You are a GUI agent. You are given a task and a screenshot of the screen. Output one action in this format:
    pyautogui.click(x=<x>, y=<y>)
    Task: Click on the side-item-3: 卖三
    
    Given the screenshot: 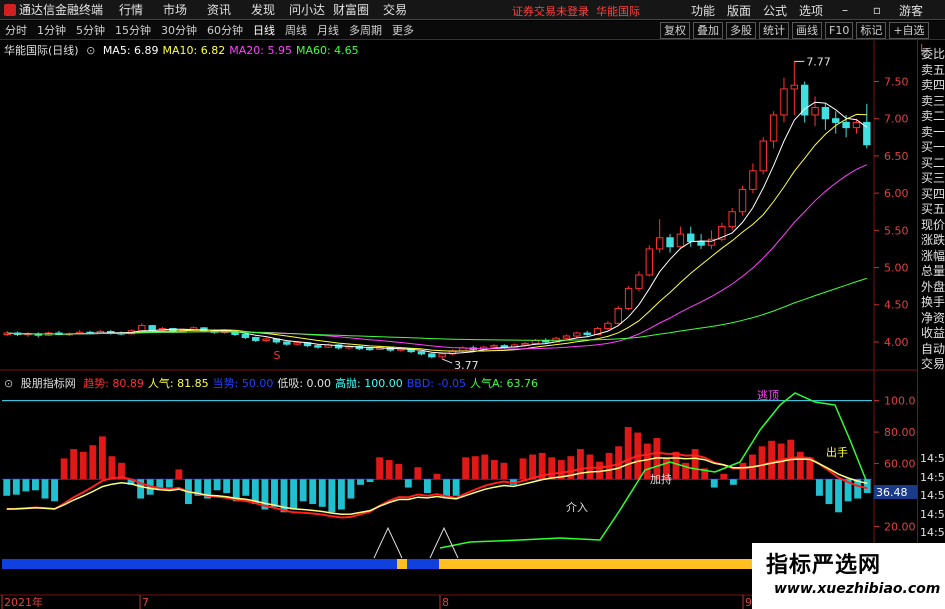 What is the action you would take?
    pyautogui.click(x=932, y=101)
    